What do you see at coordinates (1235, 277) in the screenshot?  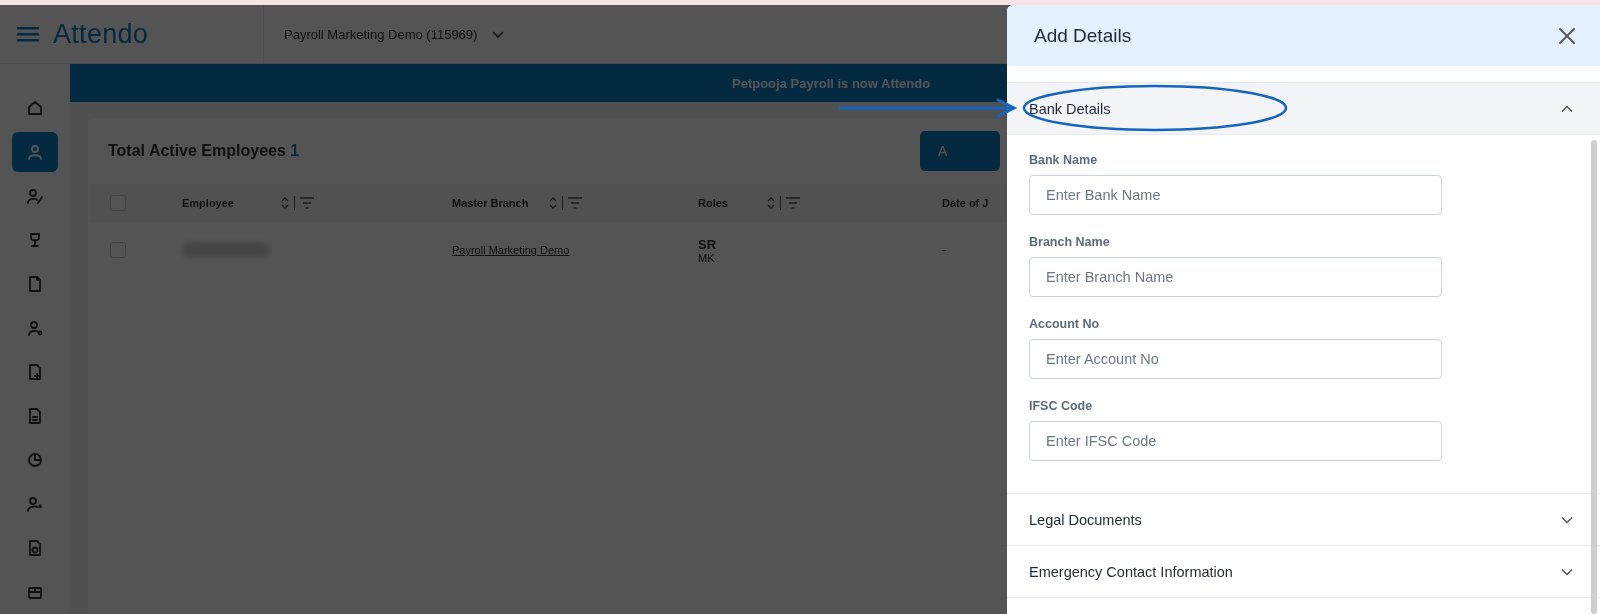 I see `input-field: Enter Branch Name` at bounding box center [1235, 277].